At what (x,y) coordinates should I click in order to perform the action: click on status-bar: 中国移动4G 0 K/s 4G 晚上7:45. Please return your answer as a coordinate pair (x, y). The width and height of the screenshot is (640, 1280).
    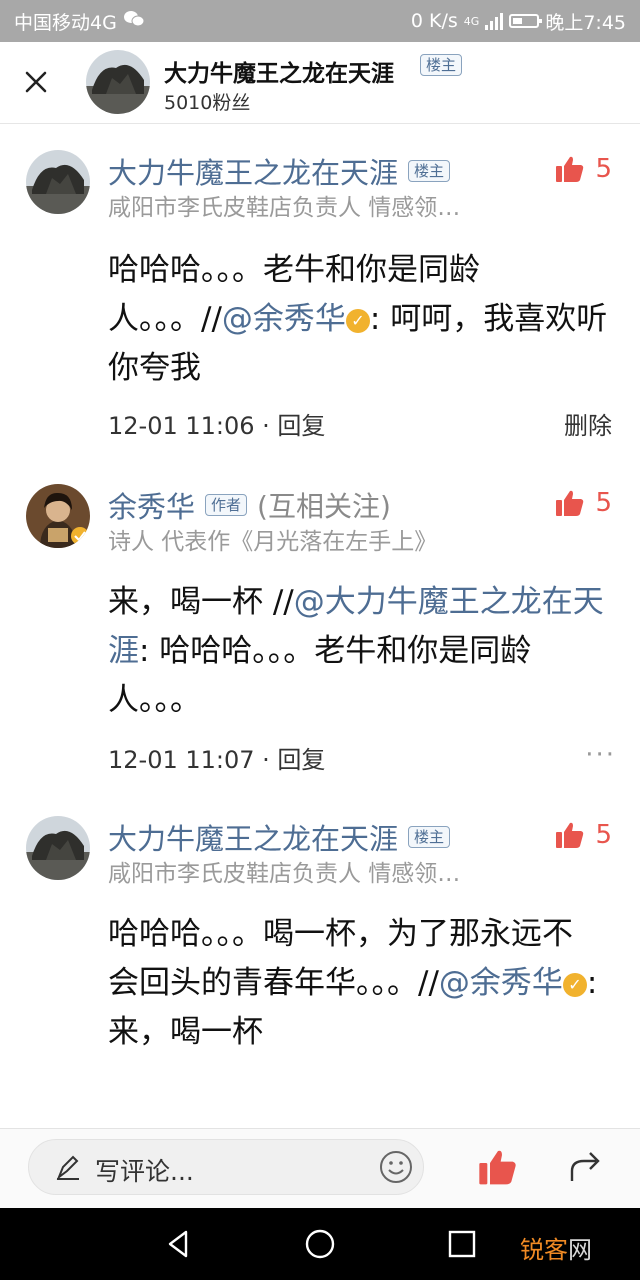
    Looking at the image, I should click on (320, 21).